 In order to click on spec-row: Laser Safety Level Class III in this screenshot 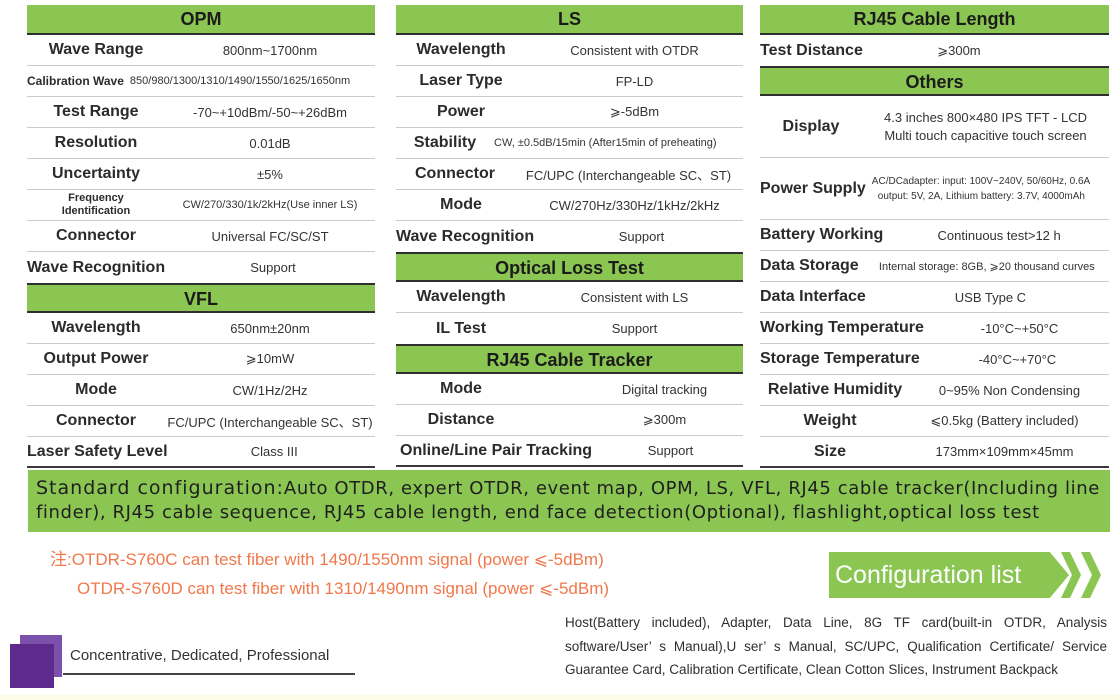, I will do `click(201, 452)`.